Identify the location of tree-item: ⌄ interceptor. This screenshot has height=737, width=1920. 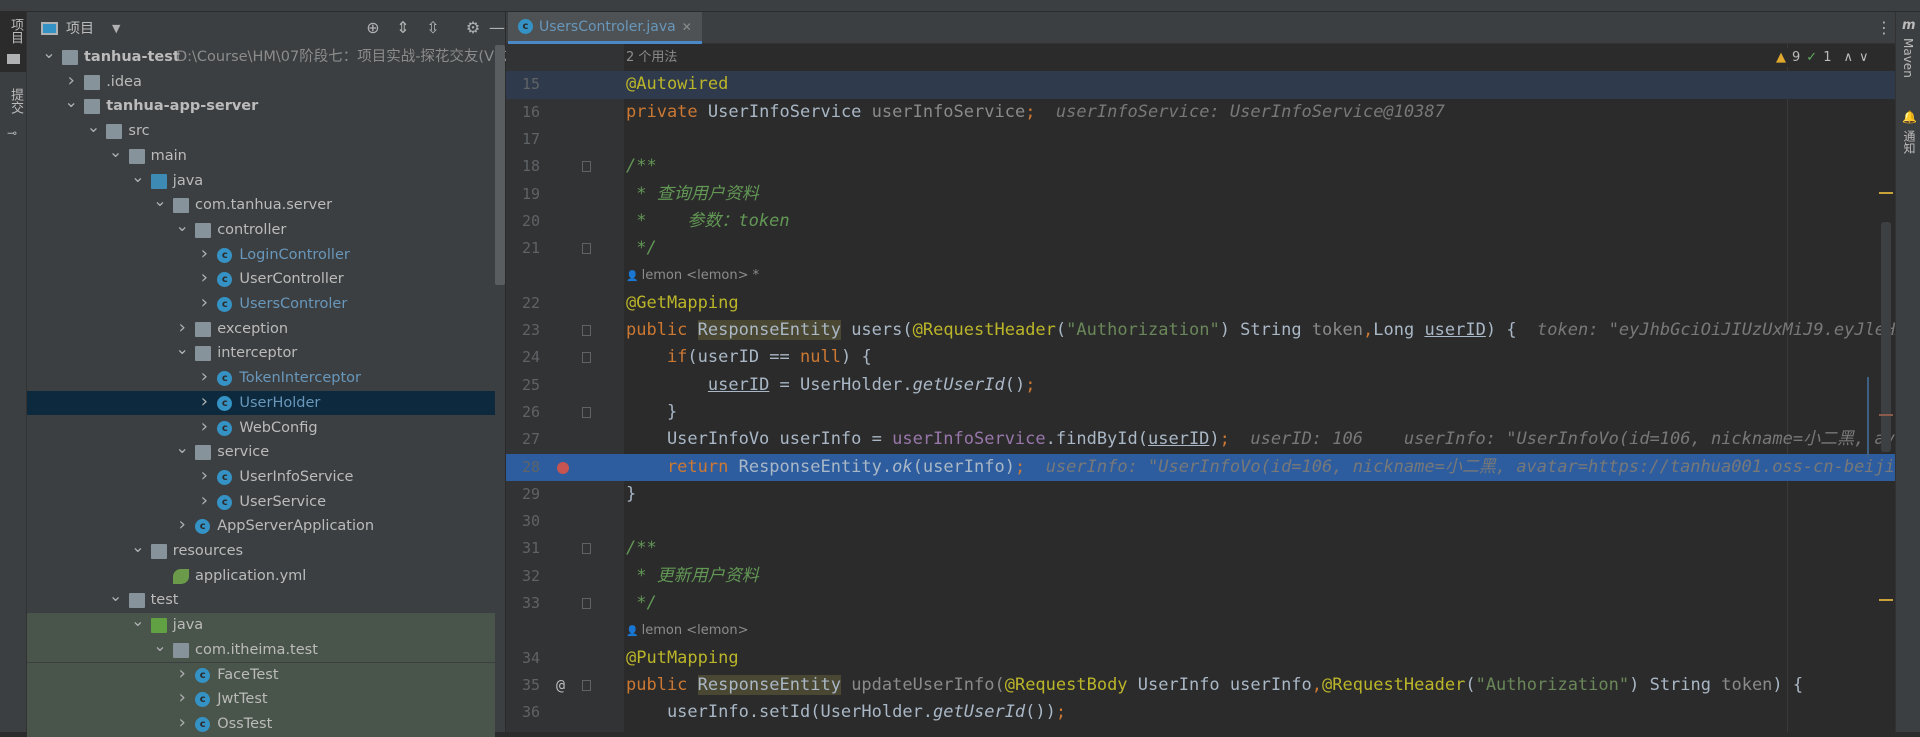
(261, 353).